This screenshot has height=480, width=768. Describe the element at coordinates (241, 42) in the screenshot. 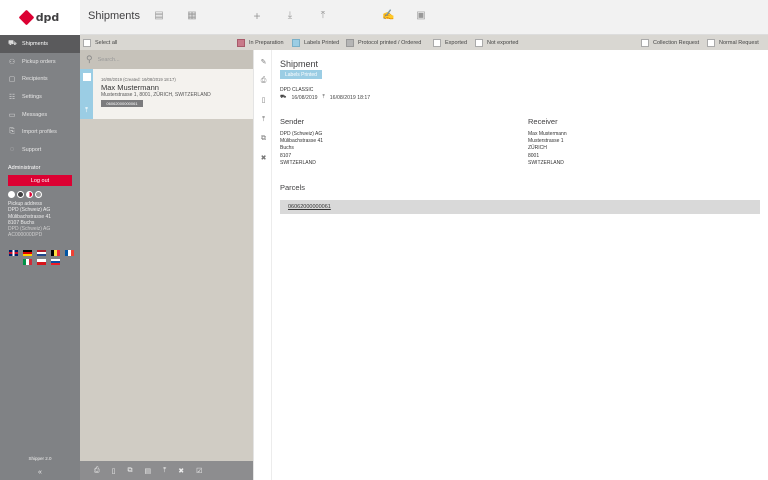

I see `in-preparation-checkbox` at that location.